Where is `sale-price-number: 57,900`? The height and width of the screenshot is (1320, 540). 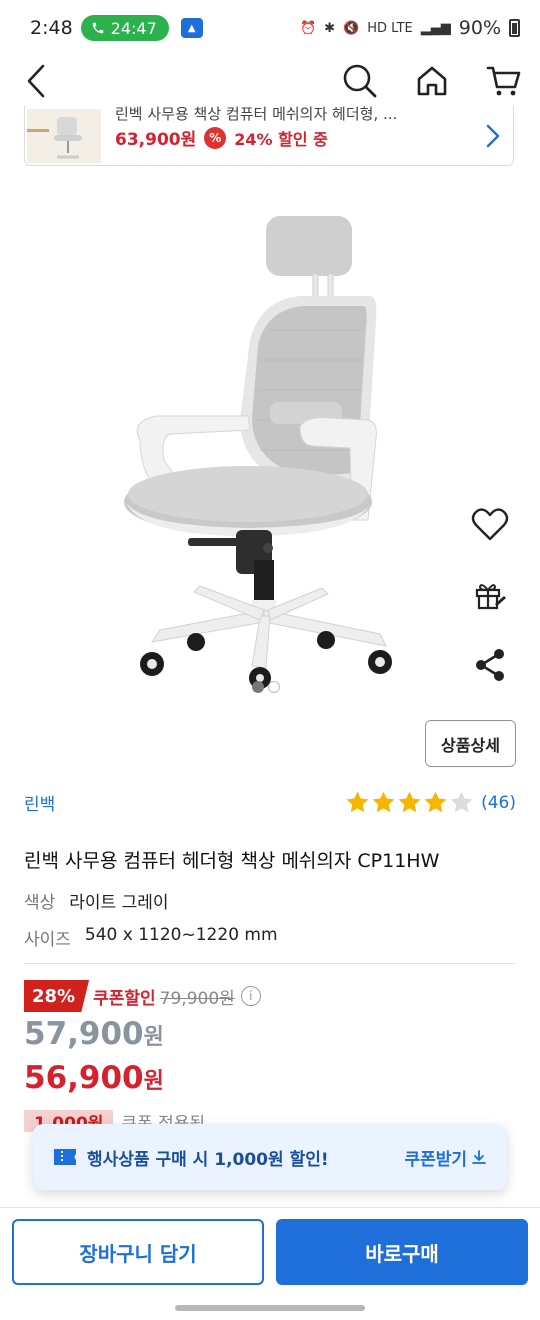
sale-price-number: 57,900 is located at coordinates (84, 1034).